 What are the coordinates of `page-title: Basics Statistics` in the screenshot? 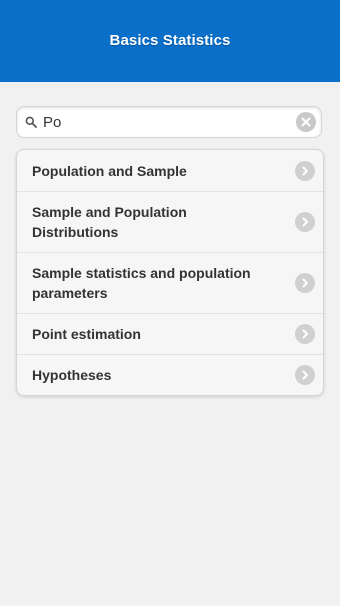 It's located at (170, 40).